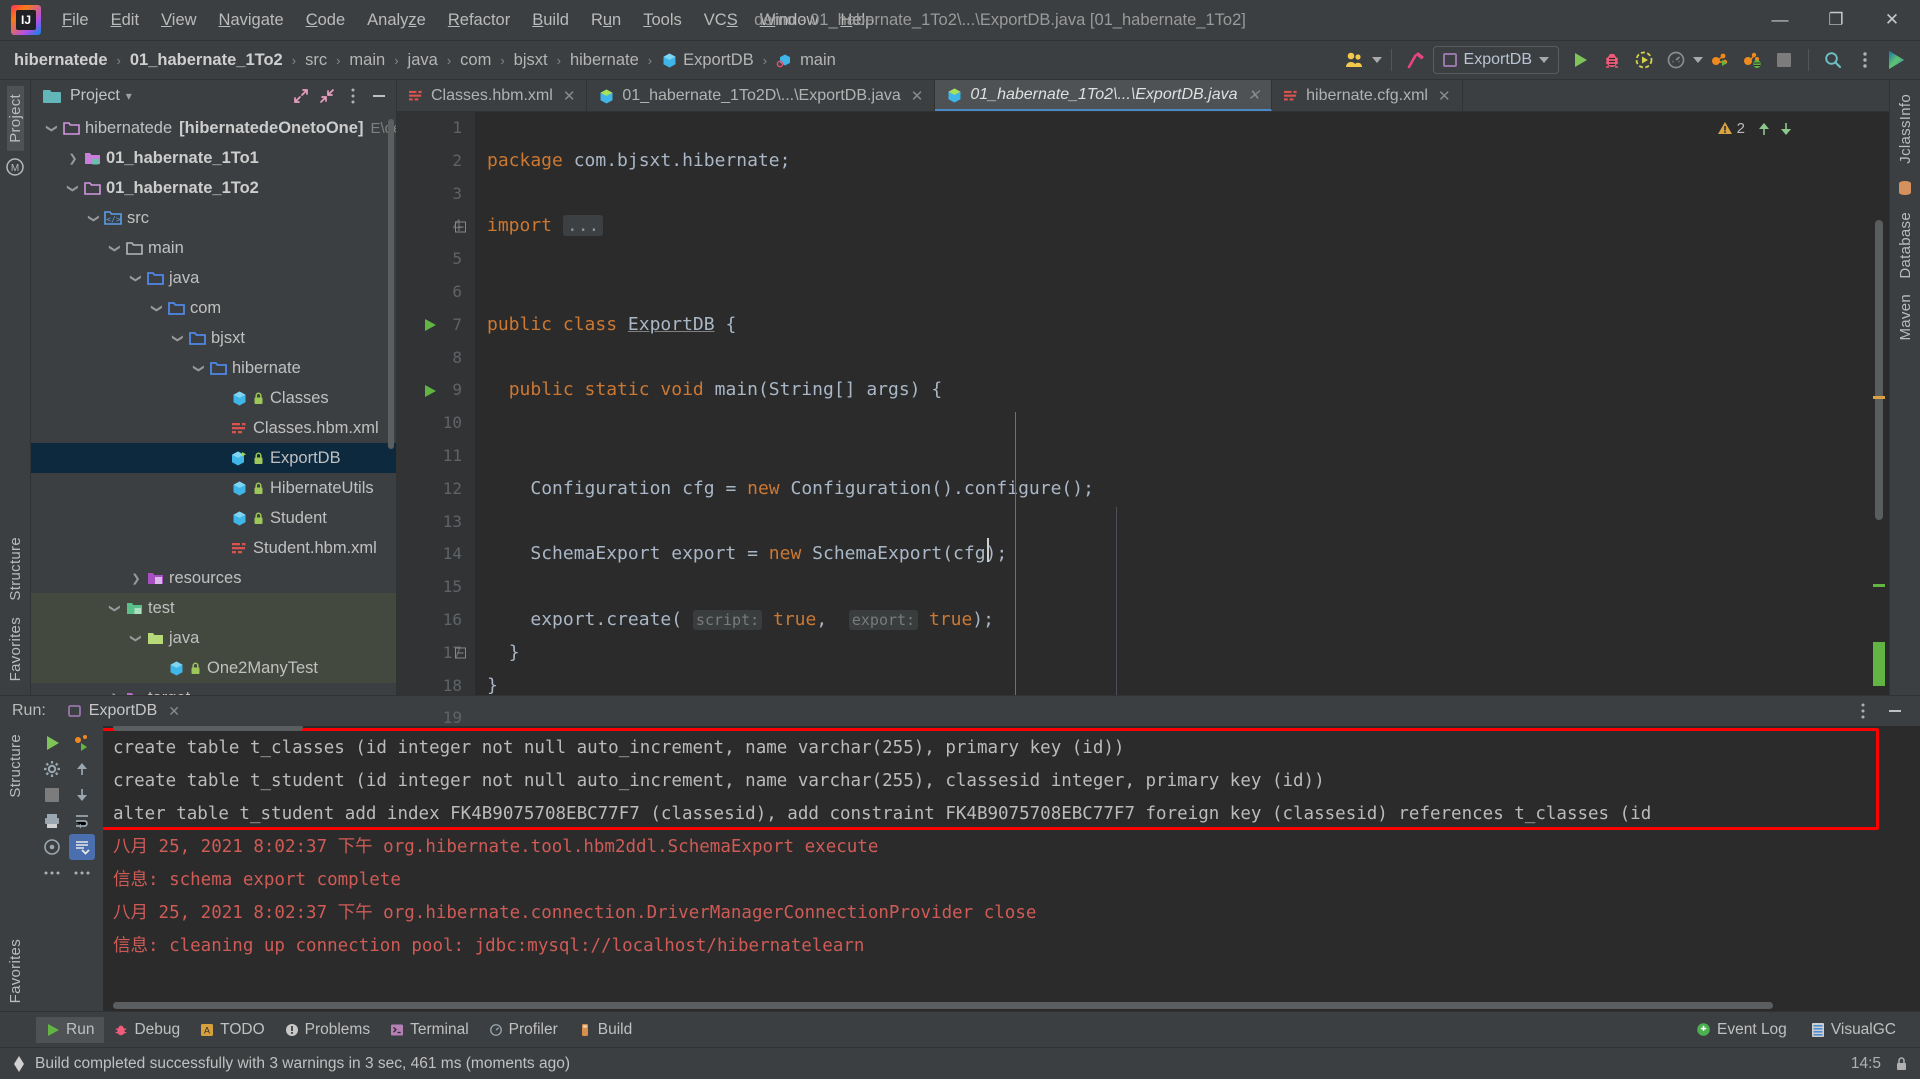 The image size is (1920, 1079). What do you see at coordinates (325, 20) in the screenshot?
I see `menu-code: Code` at bounding box center [325, 20].